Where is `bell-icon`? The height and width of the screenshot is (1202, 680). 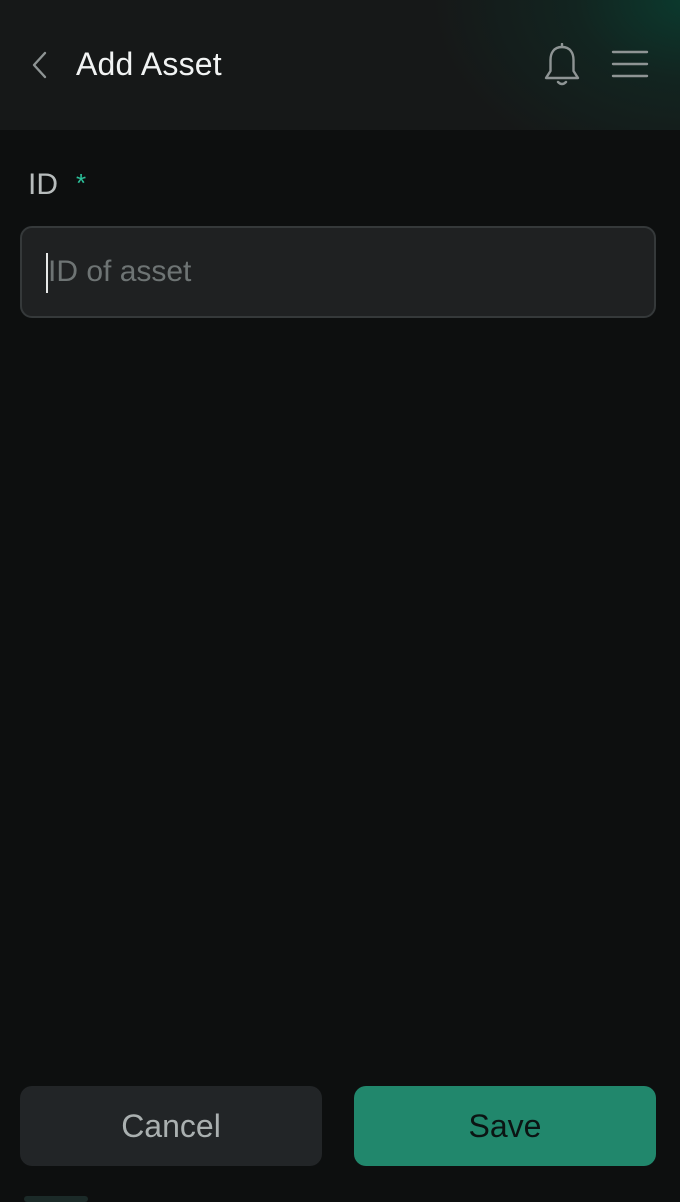
bell-icon is located at coordinates (562, 64).